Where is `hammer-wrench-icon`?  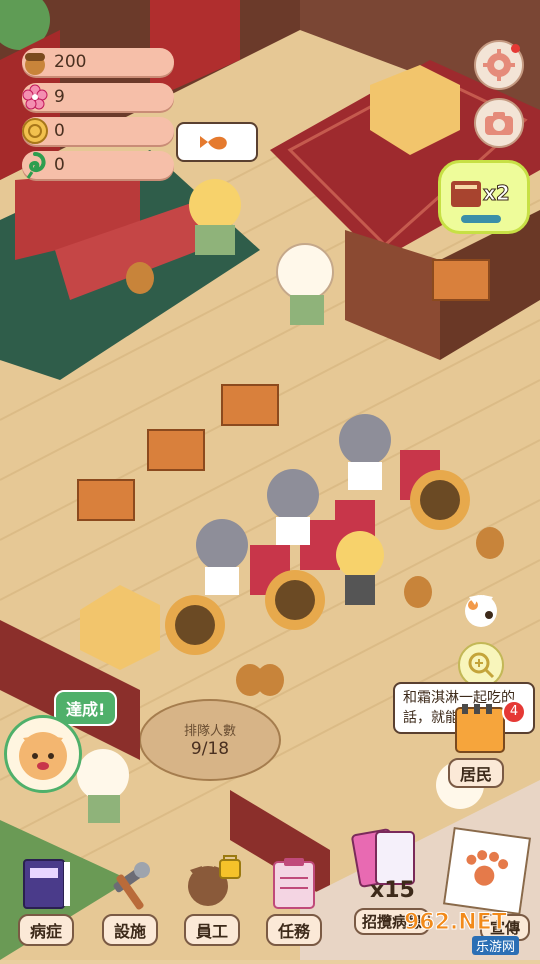
hammer-wrench-icon is located at coordinates (131, 886).